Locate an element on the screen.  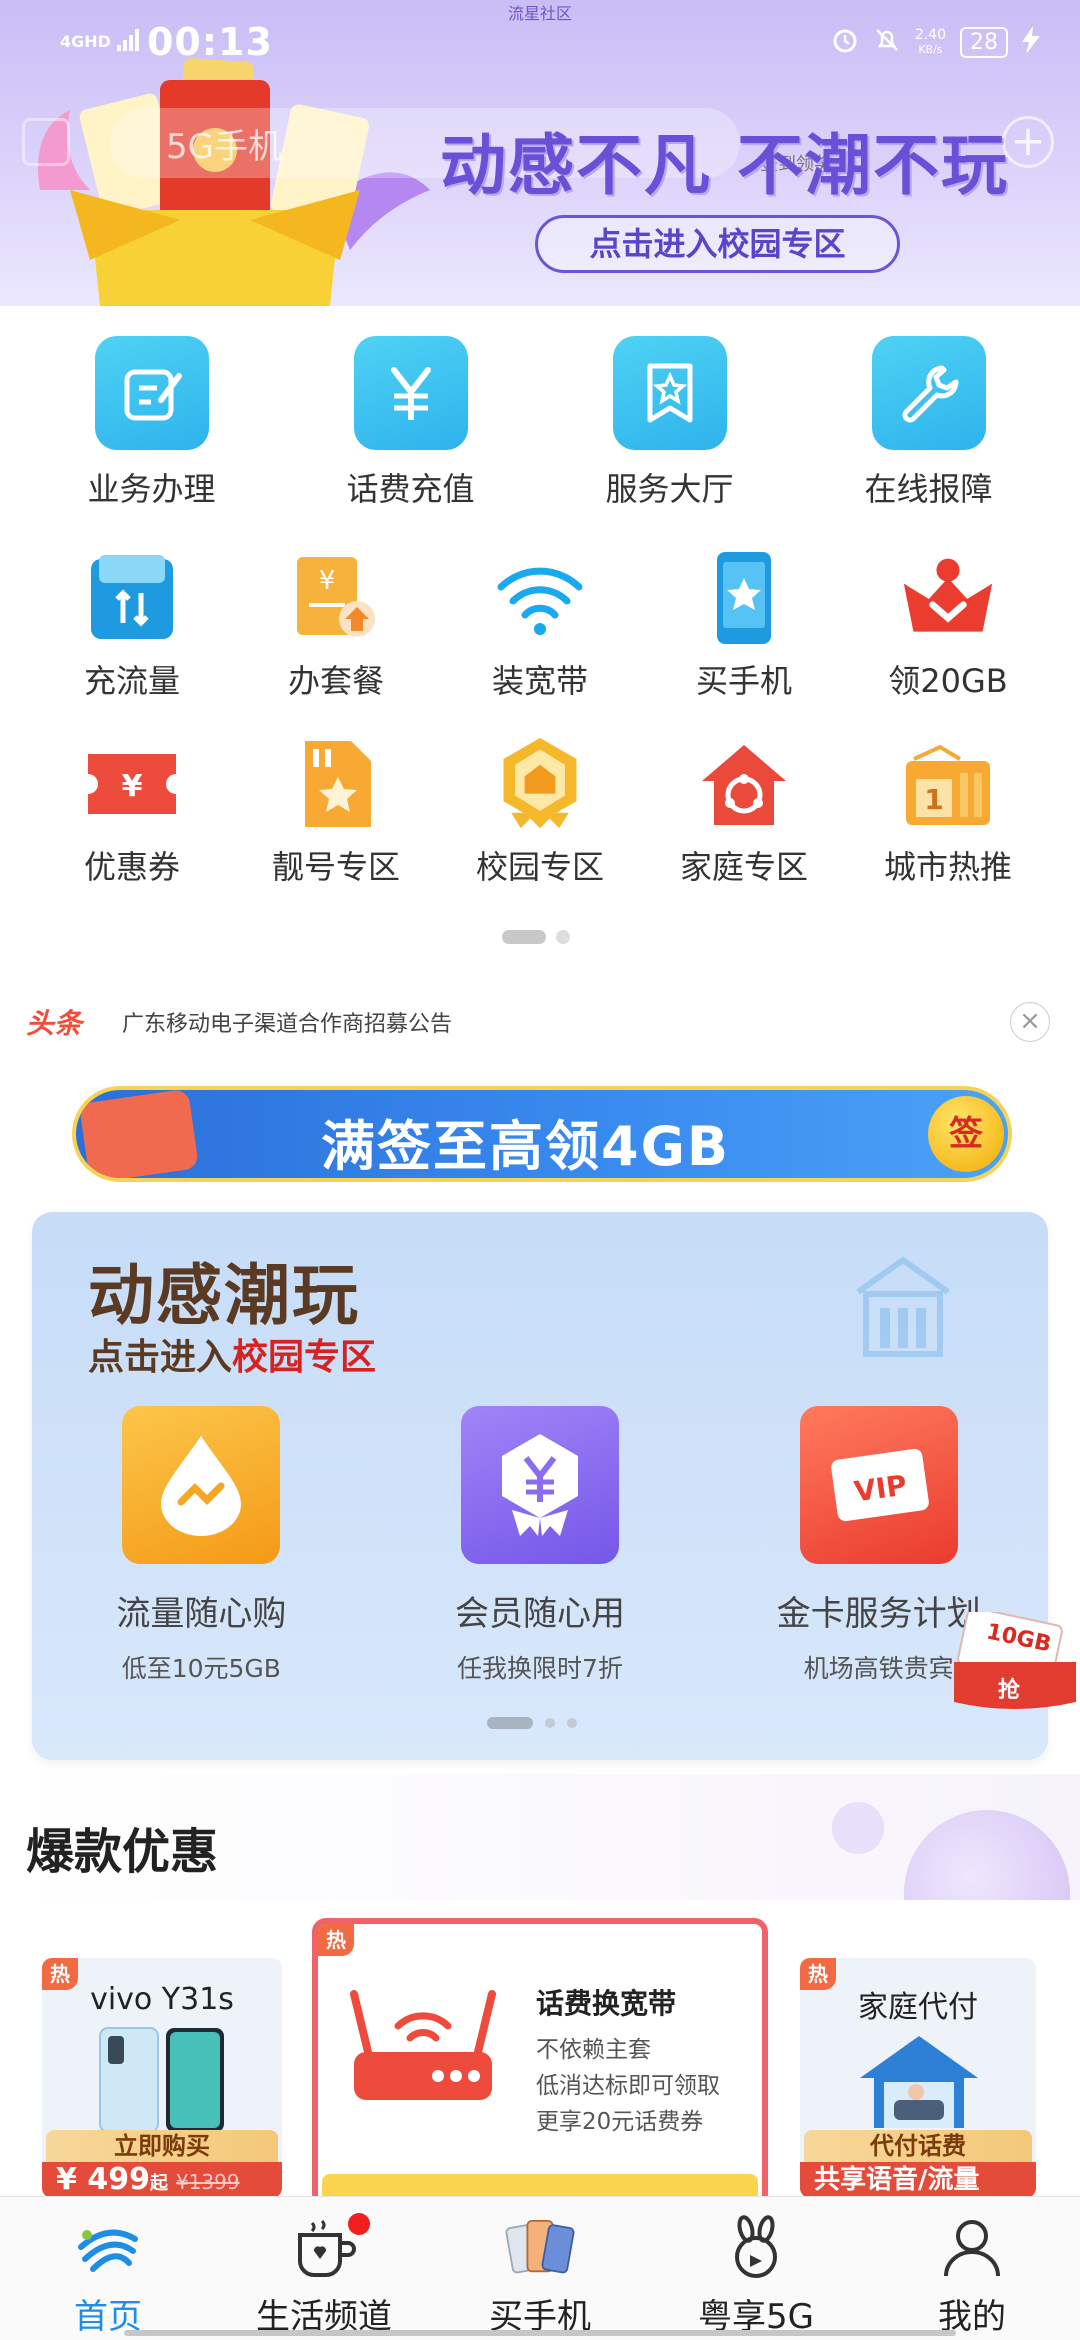
svg-text: 1 is located at coordinates (933, 799).